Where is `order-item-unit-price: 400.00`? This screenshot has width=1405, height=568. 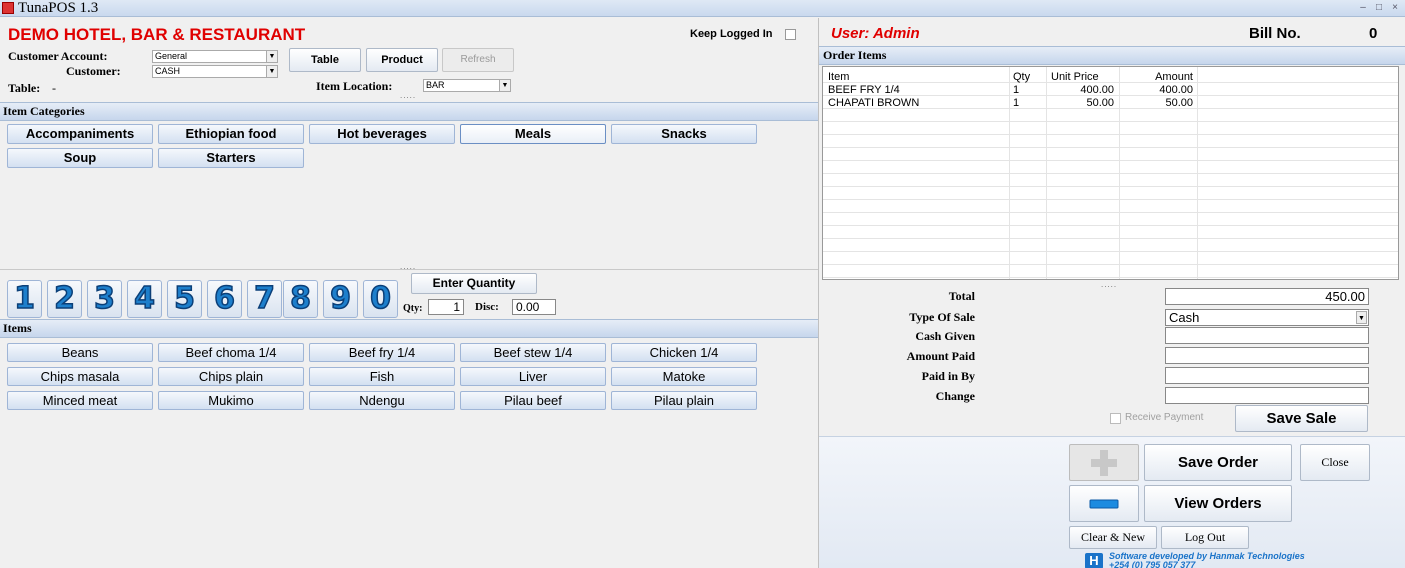 order-item-unit-price: 400.00 is located at coordinates (1097, 90).